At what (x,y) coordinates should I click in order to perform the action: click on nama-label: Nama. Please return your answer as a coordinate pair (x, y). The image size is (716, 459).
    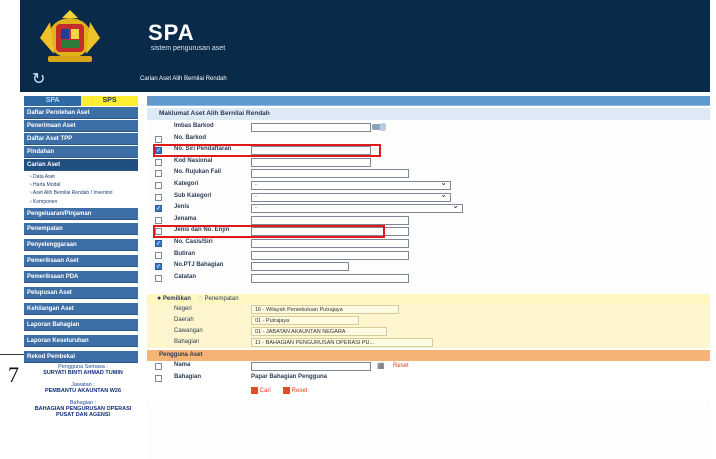
    Looking at the image, I should click on (182, 365).